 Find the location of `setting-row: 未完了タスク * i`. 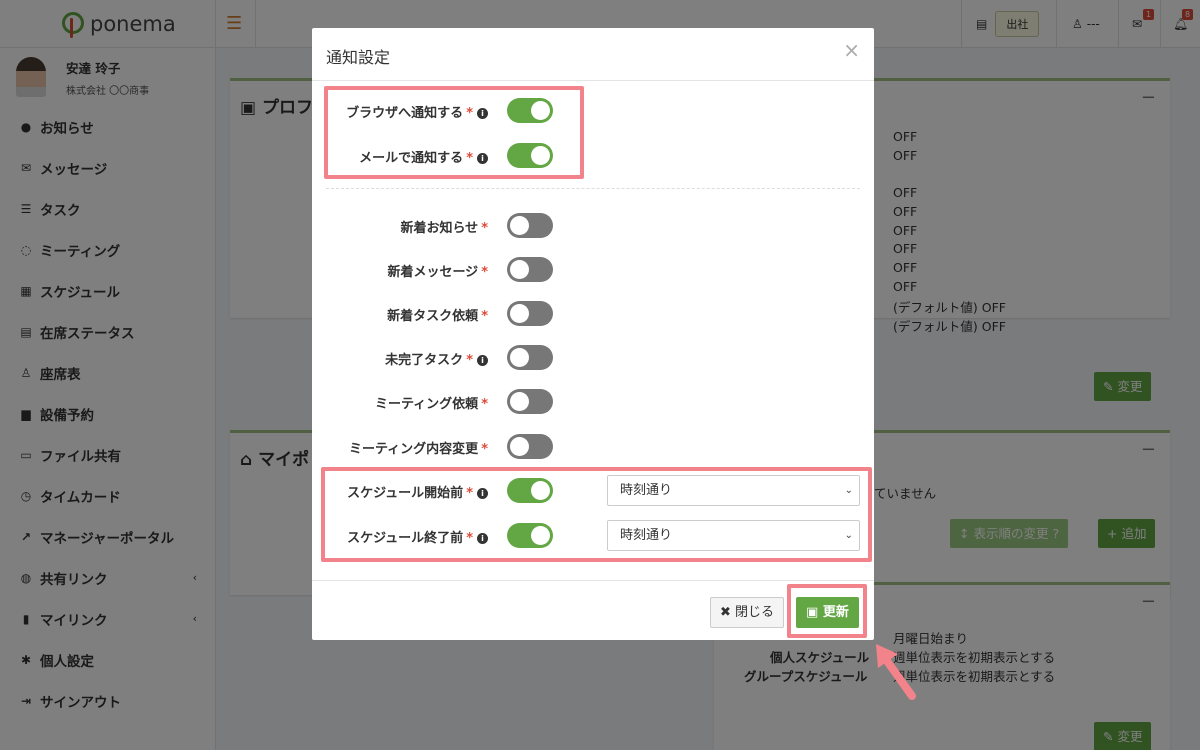

setting-row: 未完了タスク * i is located at coordinates (593, 357).